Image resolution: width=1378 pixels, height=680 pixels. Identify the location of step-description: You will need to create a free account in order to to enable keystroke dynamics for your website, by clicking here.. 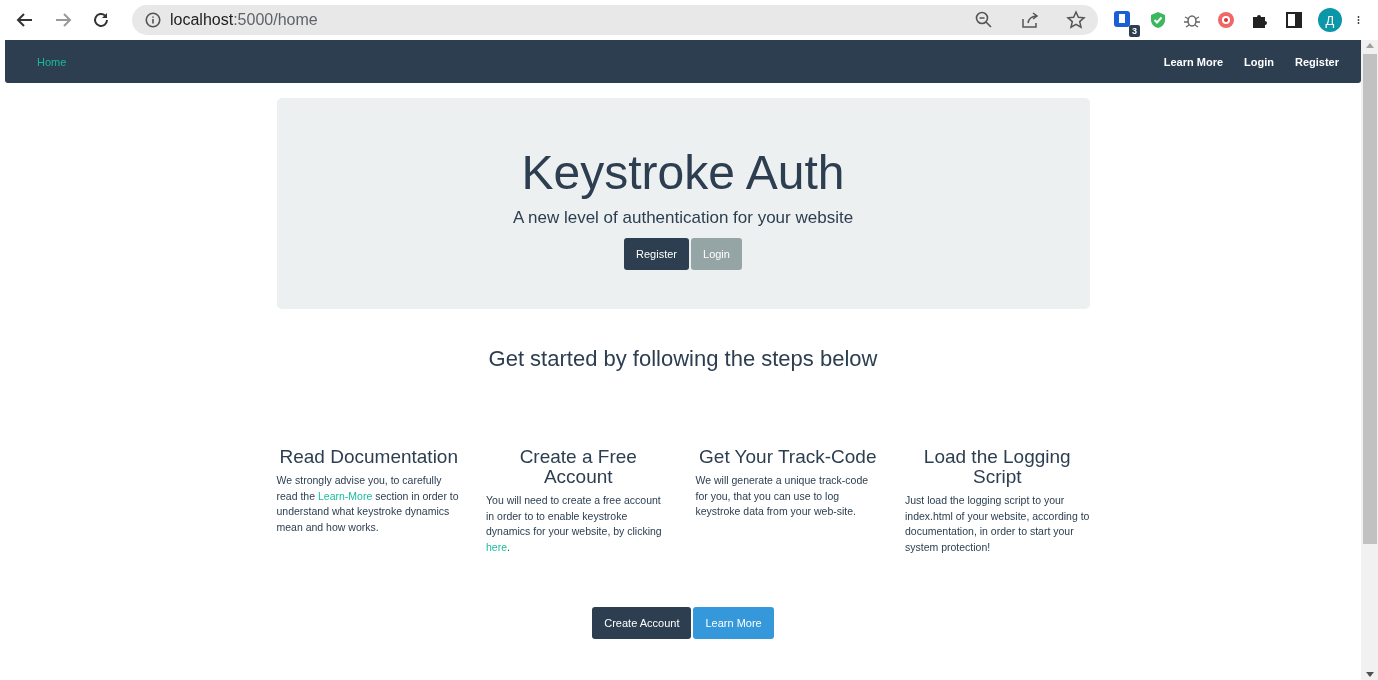
(574, 524).